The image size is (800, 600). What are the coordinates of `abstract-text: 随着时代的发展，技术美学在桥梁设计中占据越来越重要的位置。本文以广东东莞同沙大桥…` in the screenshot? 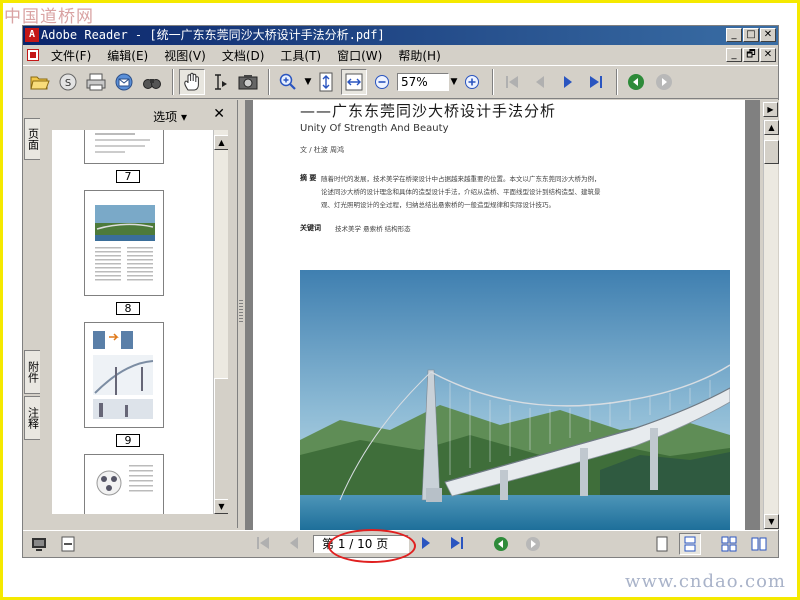 It's located at (461, 192).